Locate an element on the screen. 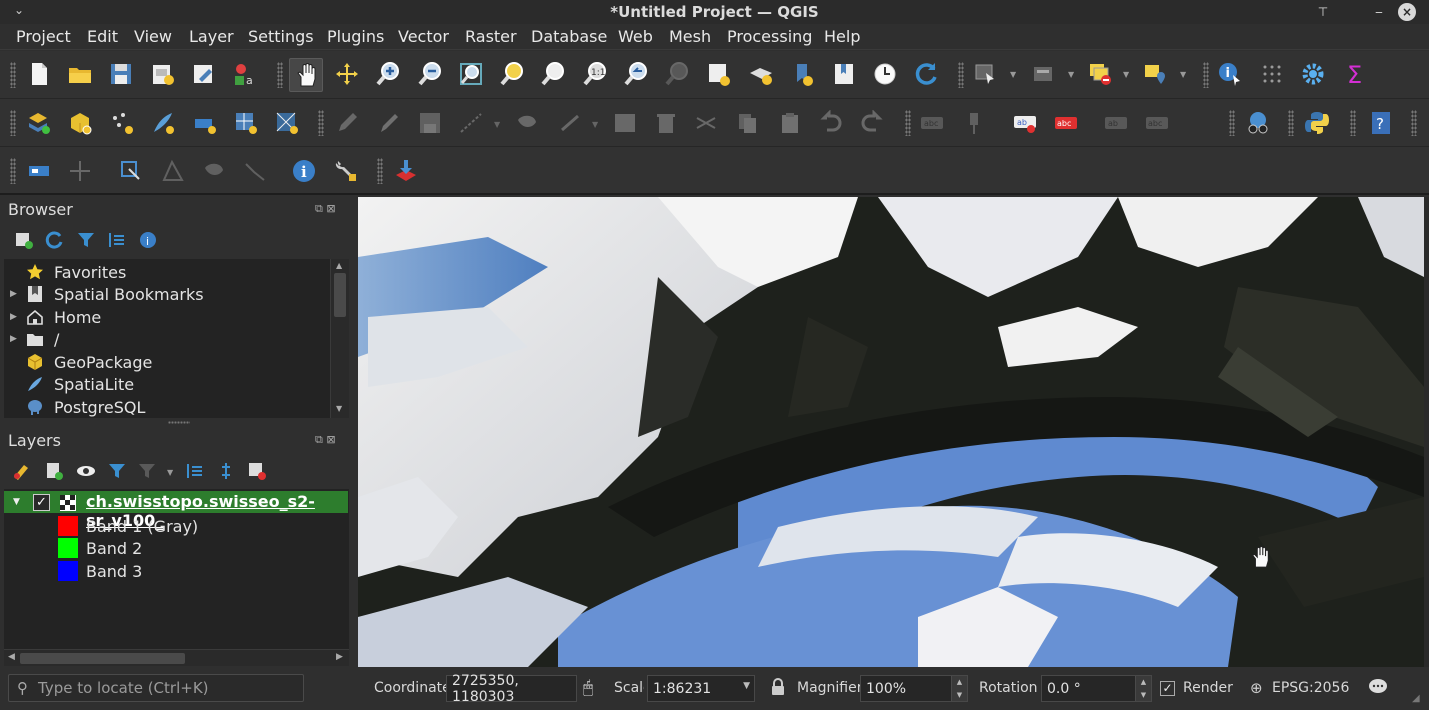 Image resolution: width=1429 pixels, height=710 pixels. redo-icon is located at coordinates (872, 123).